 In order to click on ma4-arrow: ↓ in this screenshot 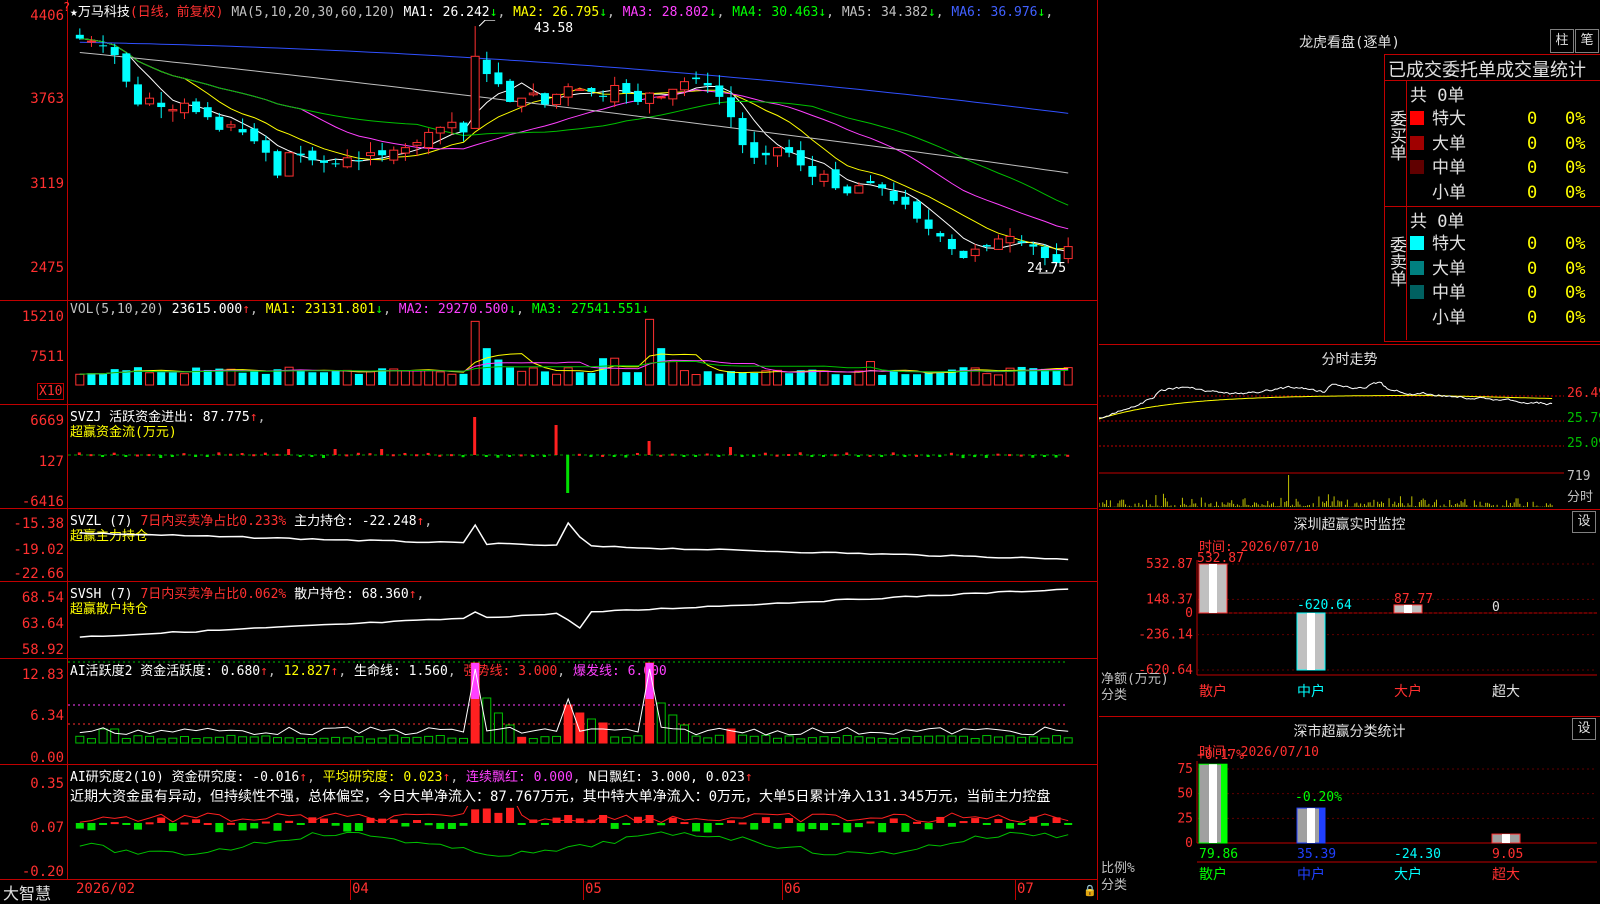, I will do `click(822, 12)`.